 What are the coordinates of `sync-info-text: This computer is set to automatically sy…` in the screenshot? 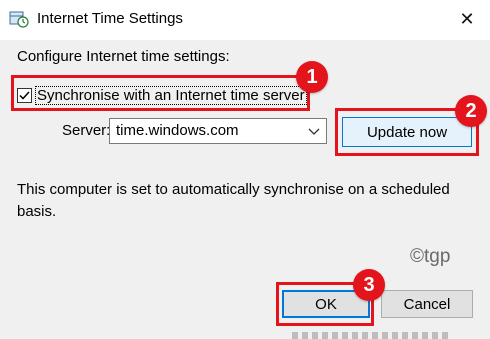 It's located at (233, 200).